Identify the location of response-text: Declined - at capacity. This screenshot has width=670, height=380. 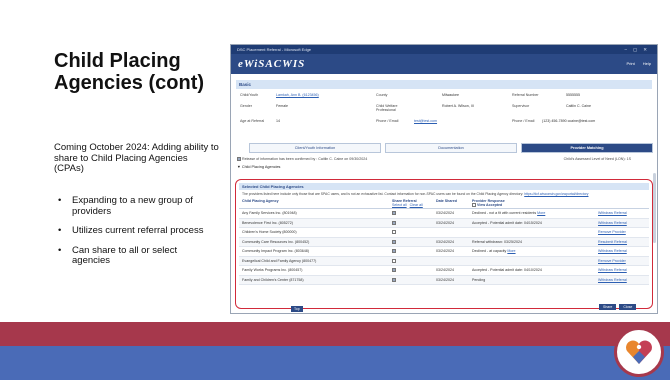
(489, 251).